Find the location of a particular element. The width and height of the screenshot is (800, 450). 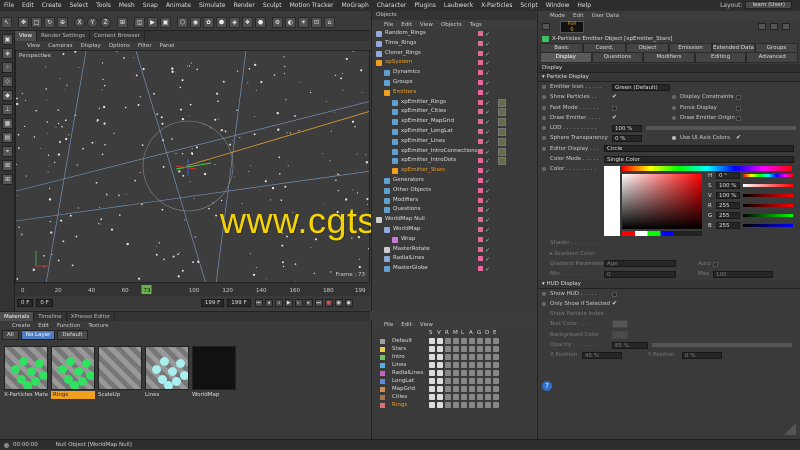

layout-dropdown: learn (User) is located at coordinates (768, 5).